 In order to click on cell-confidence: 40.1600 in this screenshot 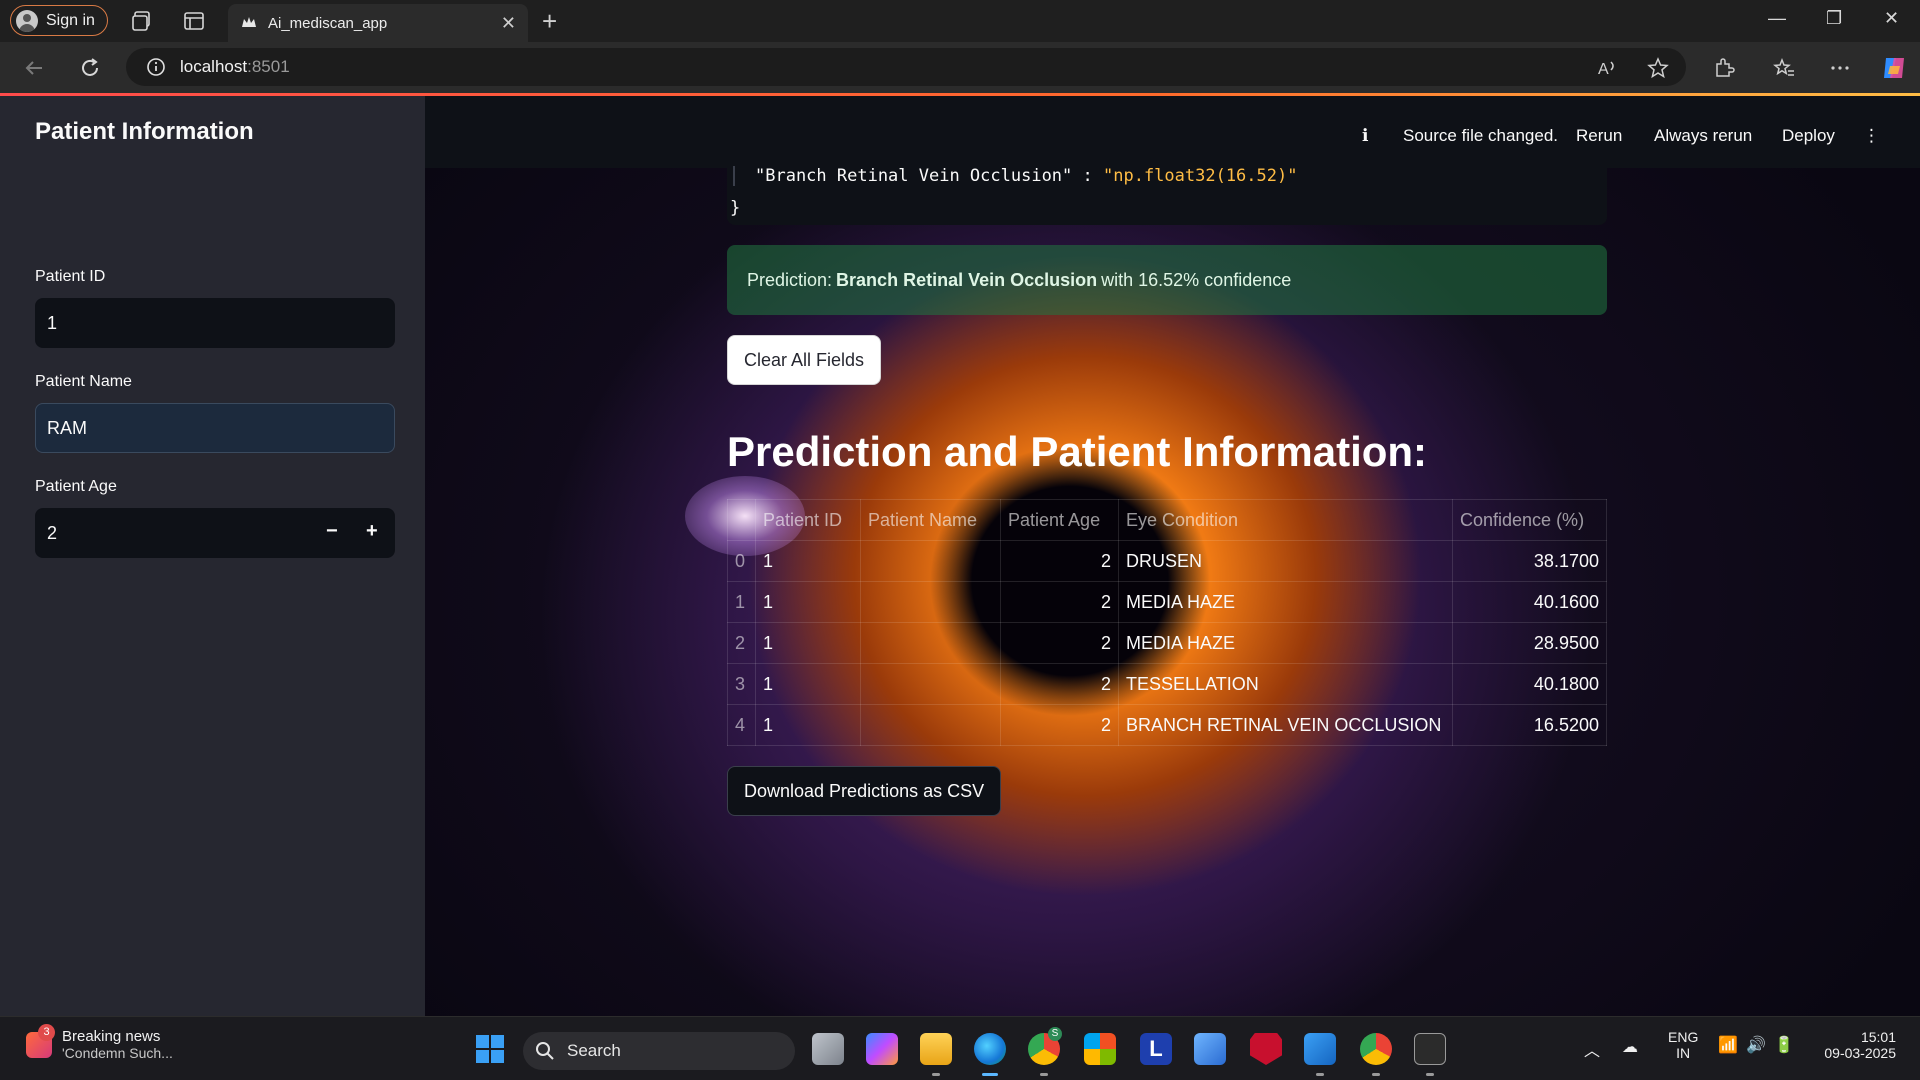, I will do `click(1529, 602)`.